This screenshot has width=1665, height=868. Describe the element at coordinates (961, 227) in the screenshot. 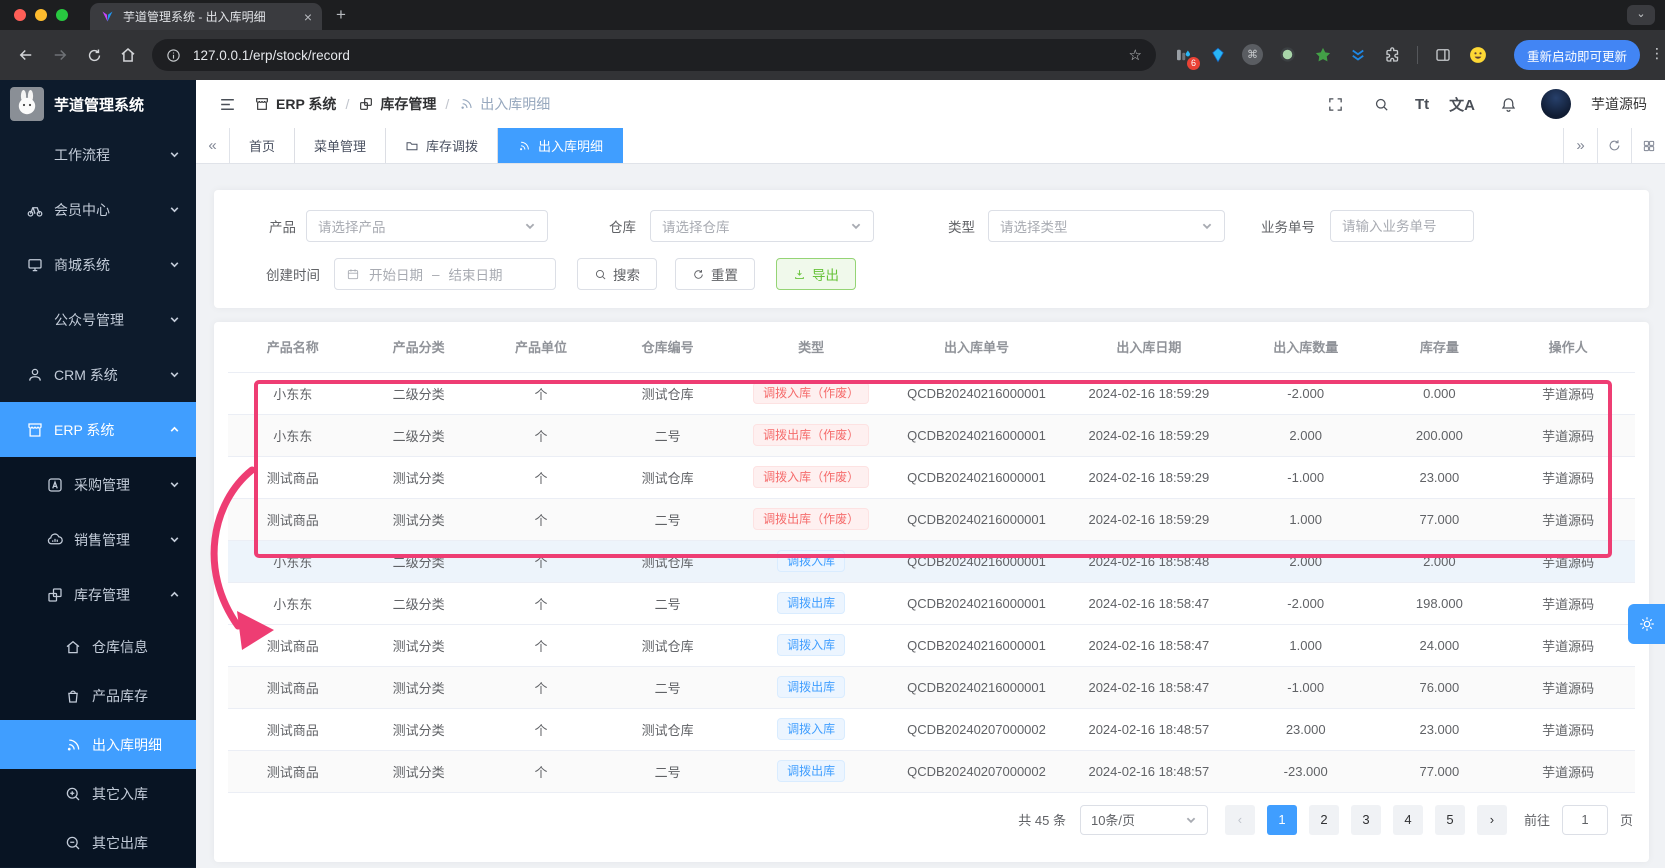

I see `type-label: 类型` at that location.